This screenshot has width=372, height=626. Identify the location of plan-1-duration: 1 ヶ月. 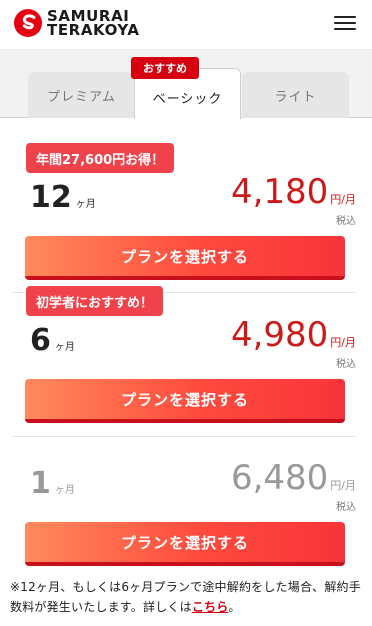
(52, 483).